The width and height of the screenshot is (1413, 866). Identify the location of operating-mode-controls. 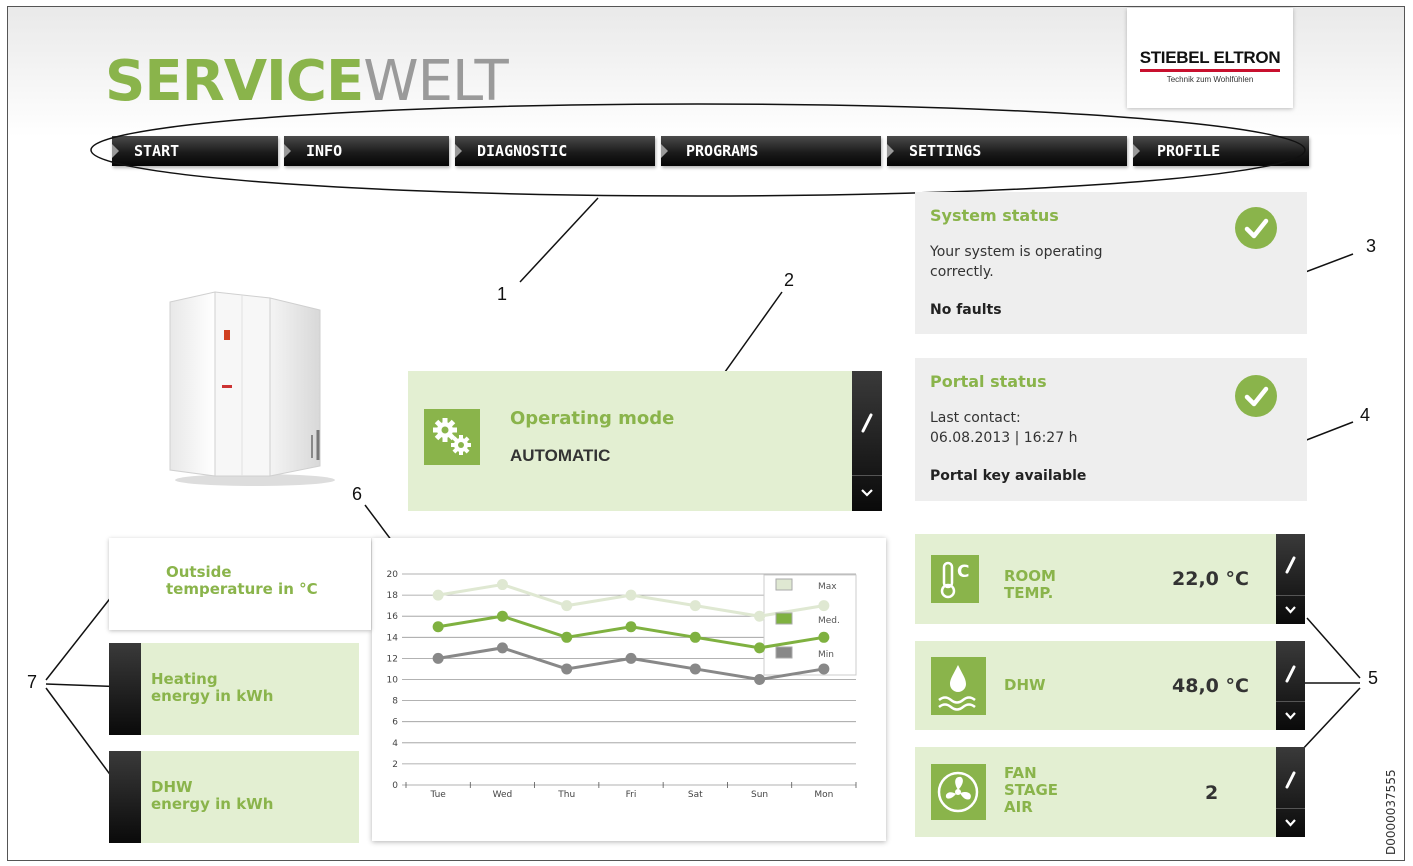
(867, 441).